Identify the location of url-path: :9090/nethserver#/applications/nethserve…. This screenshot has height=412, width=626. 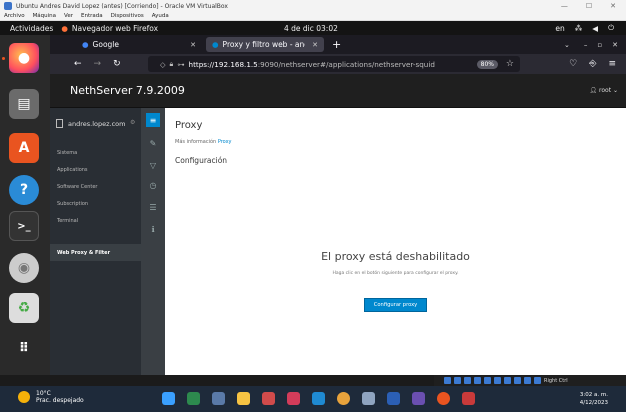
(346, 64).